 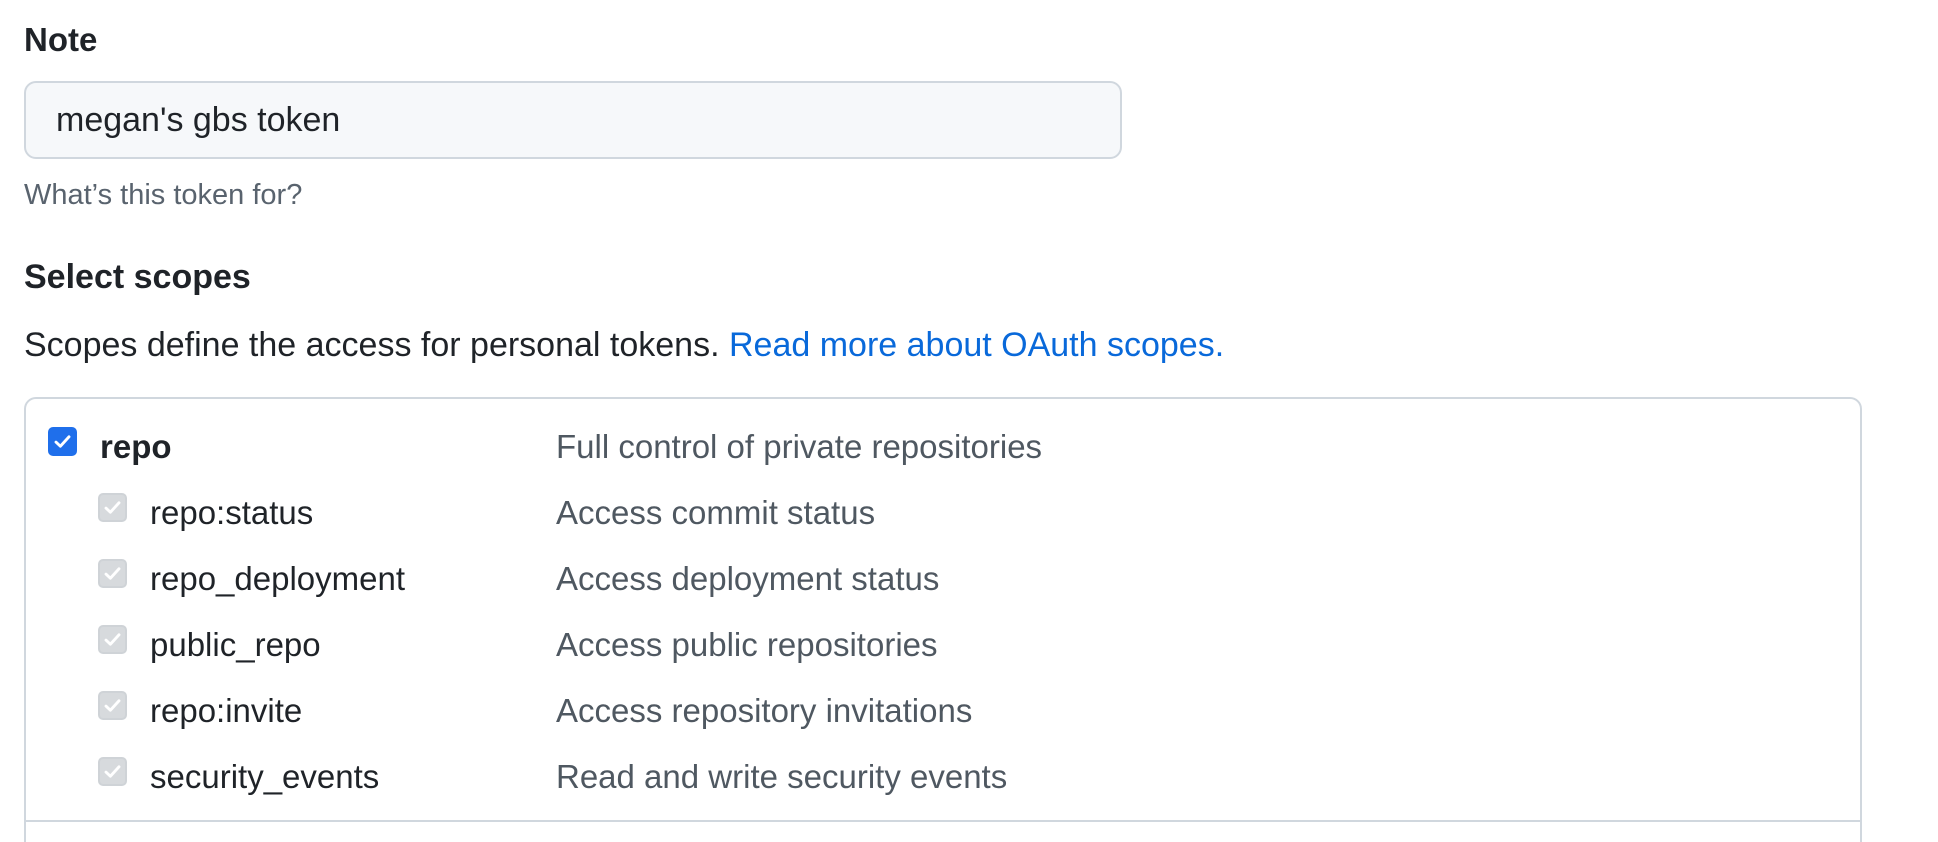 What do you see at coordinates (748, 578) in the screenshot?
I see `scope-description: Access deployment status` at bounding box center [748, 578].